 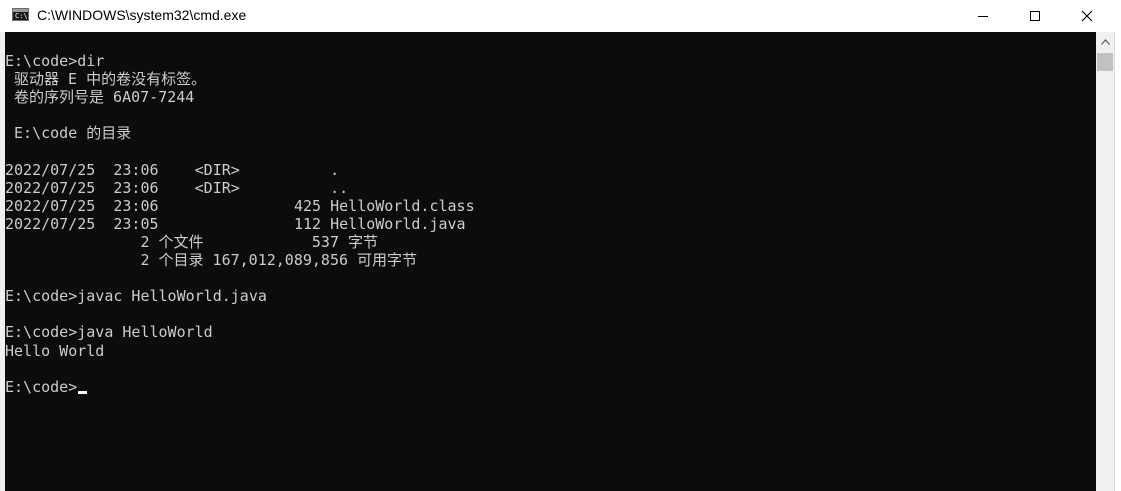 I want to click on console-line: E:\code>java HelloWorld, so click(x=109, y=332).